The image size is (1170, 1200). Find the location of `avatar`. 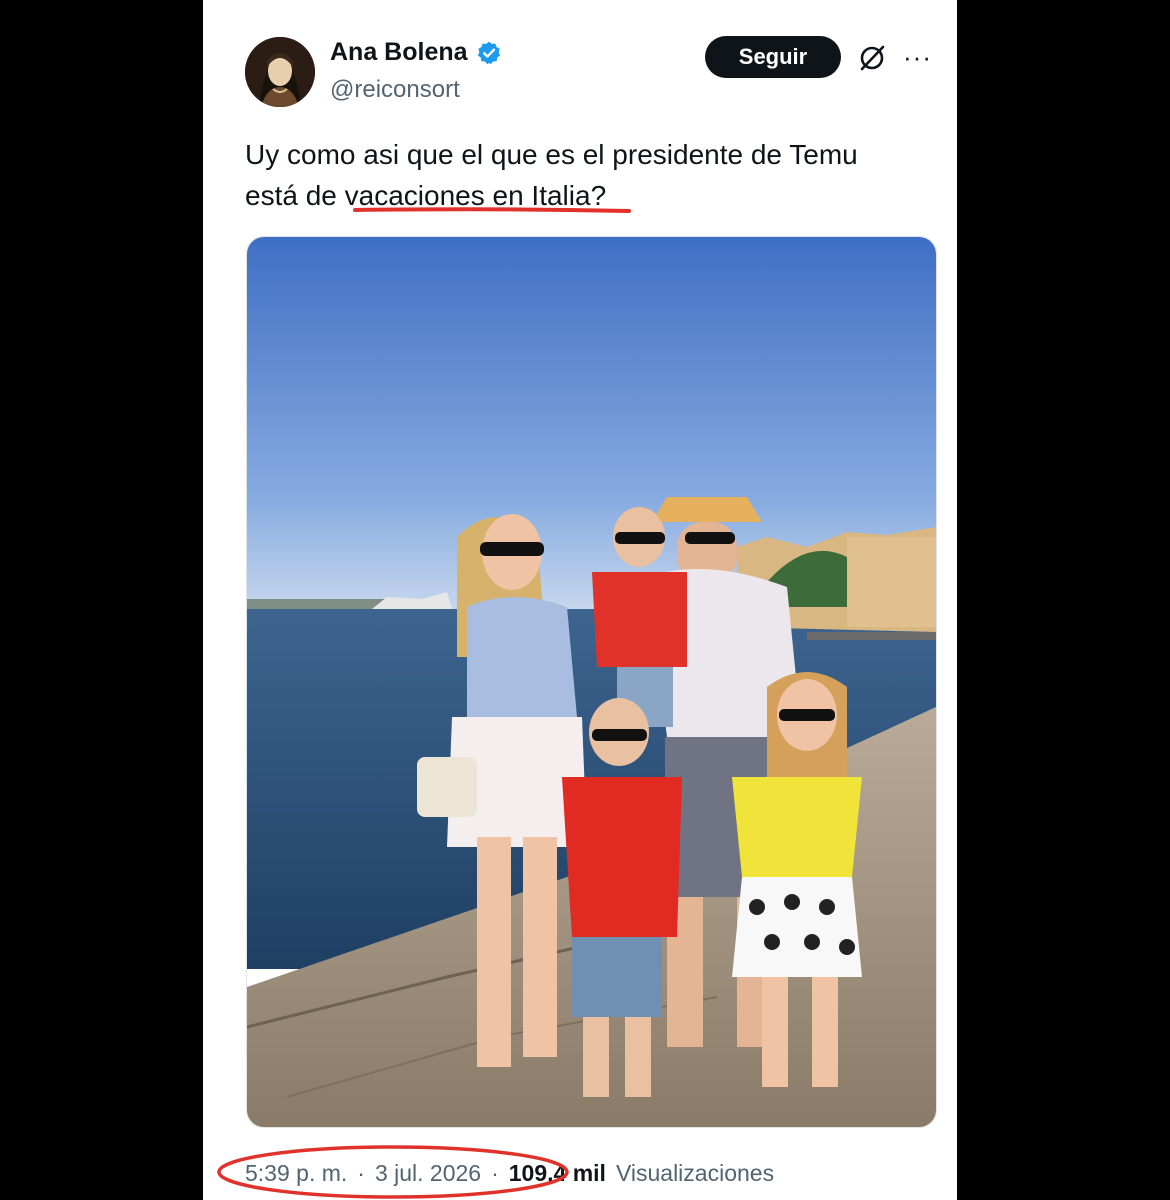

avatar is located at coordinates (280, 72).